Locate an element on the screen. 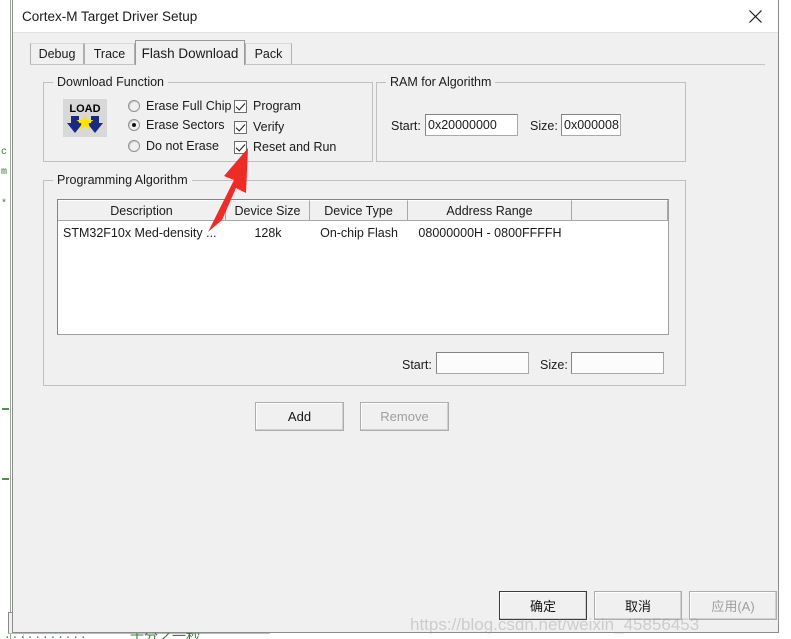 The height and width of the screenshot is (639, 791). radio-erase-full-chip: Erase Full Chip is located at coordinates (179, 106).